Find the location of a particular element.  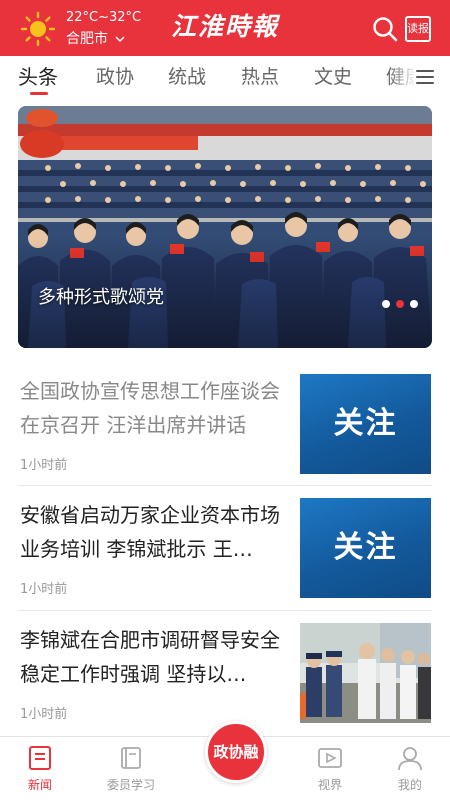

carousel-indicator is located at coordinates (397, 300).